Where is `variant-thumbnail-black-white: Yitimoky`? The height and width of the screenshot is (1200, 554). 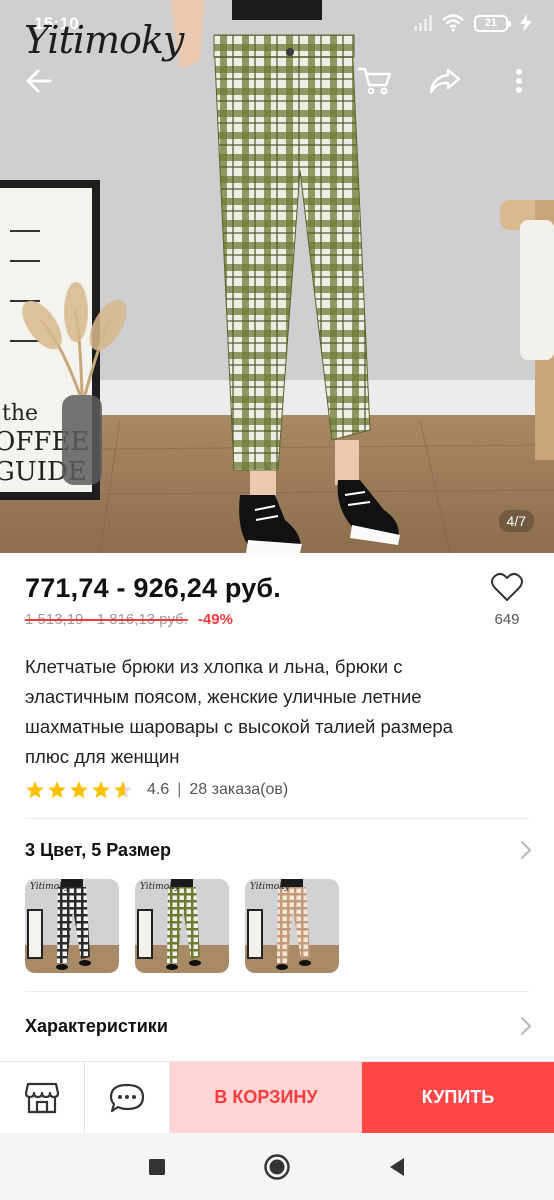 variant-thumbnail-black-white: Yitimoky is located at coordinates (72, 926).